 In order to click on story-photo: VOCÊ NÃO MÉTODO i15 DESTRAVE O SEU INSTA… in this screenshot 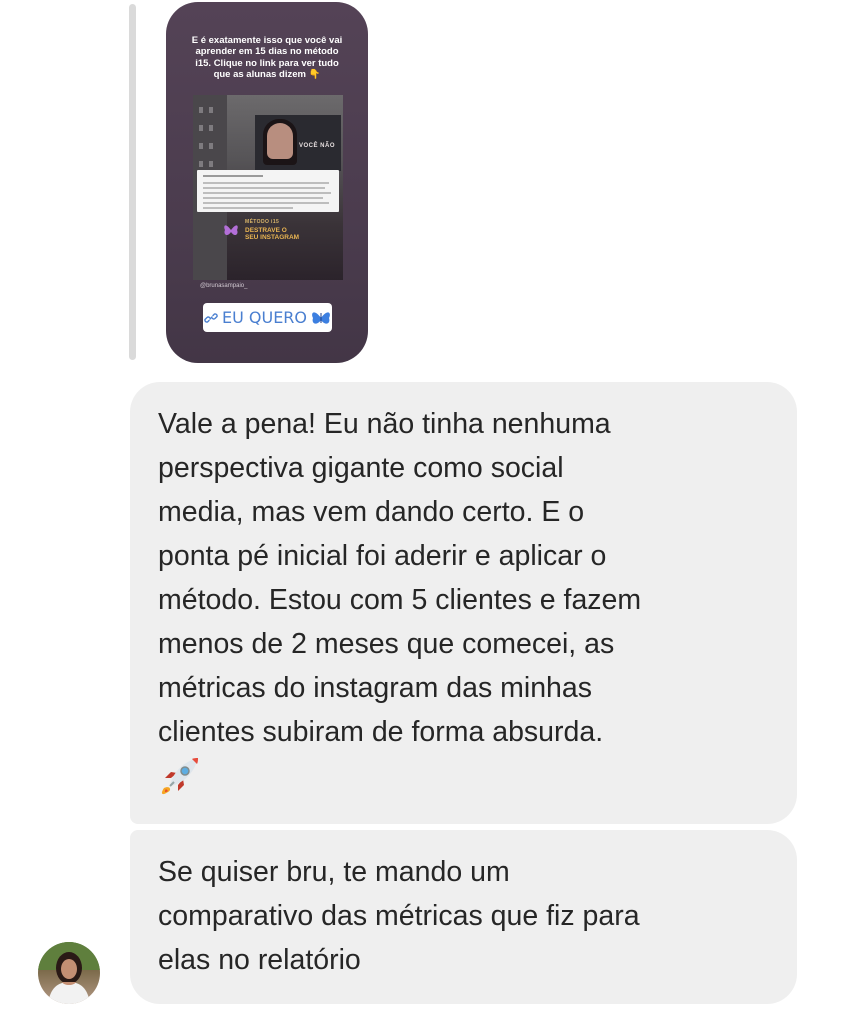, I will do `click(268, 187)`.